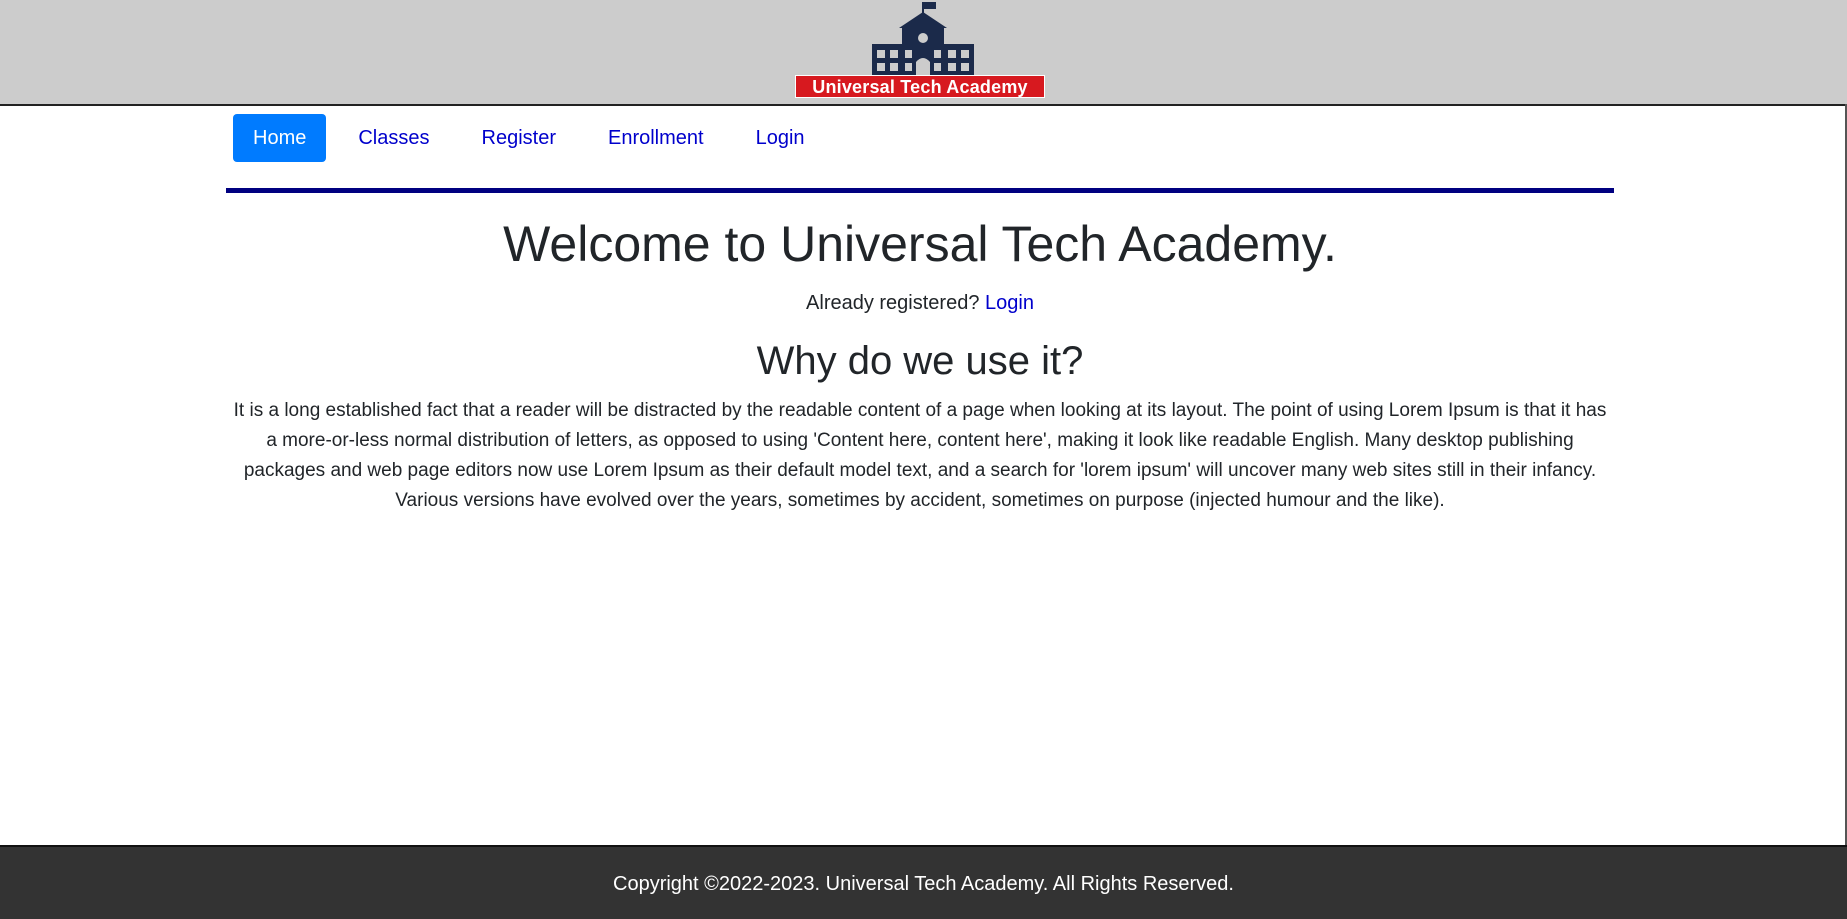 Image resolution: width=1847 pixels, height=919 pixels. I want to click on already-registered-line: Already registered? Login, so click(920, 303).